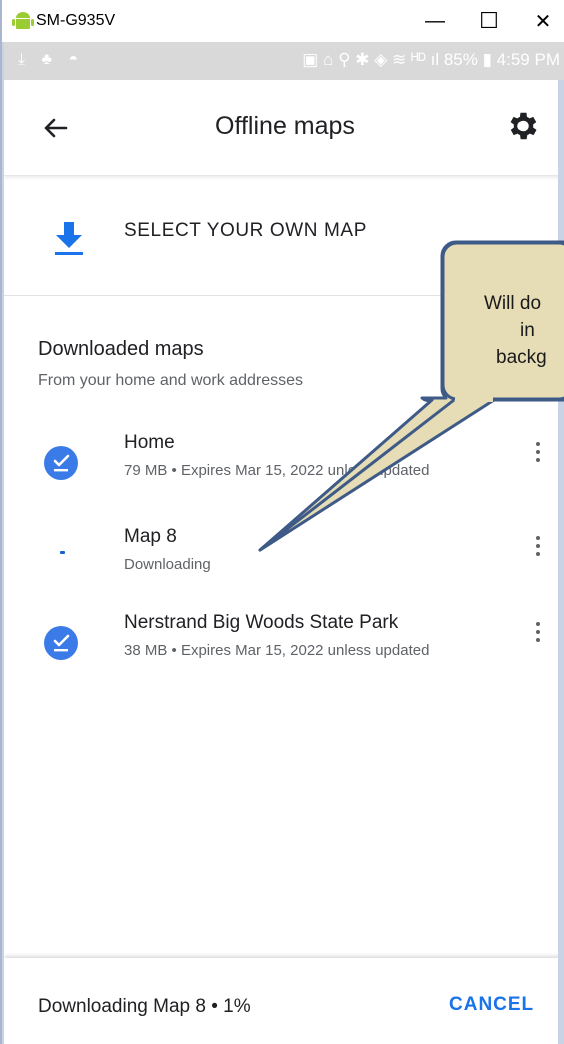 The height and width of the screenshot is (1044, 564). I want to click on app-bar: Offline maps, so click(284, 128).